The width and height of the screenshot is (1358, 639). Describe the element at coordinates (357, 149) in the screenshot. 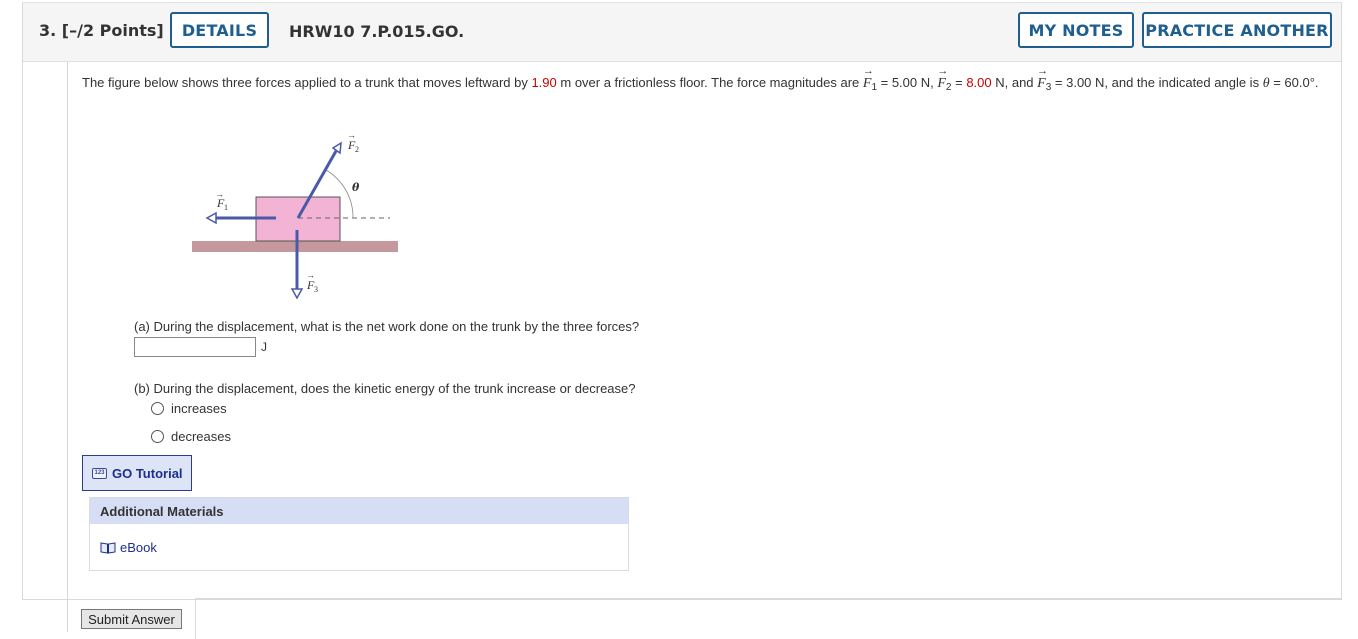

I see `svg-text: 2` at that location.